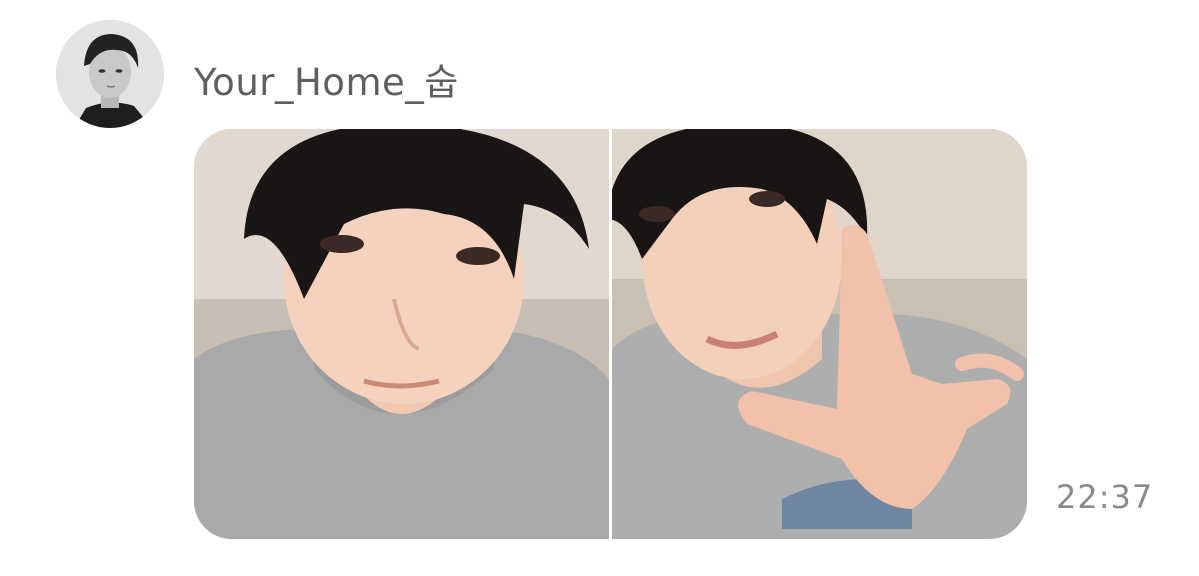 This screenshot has height=576, width=1199. I want to click on sender-name: Your_Home_숩, so click(326, 79).